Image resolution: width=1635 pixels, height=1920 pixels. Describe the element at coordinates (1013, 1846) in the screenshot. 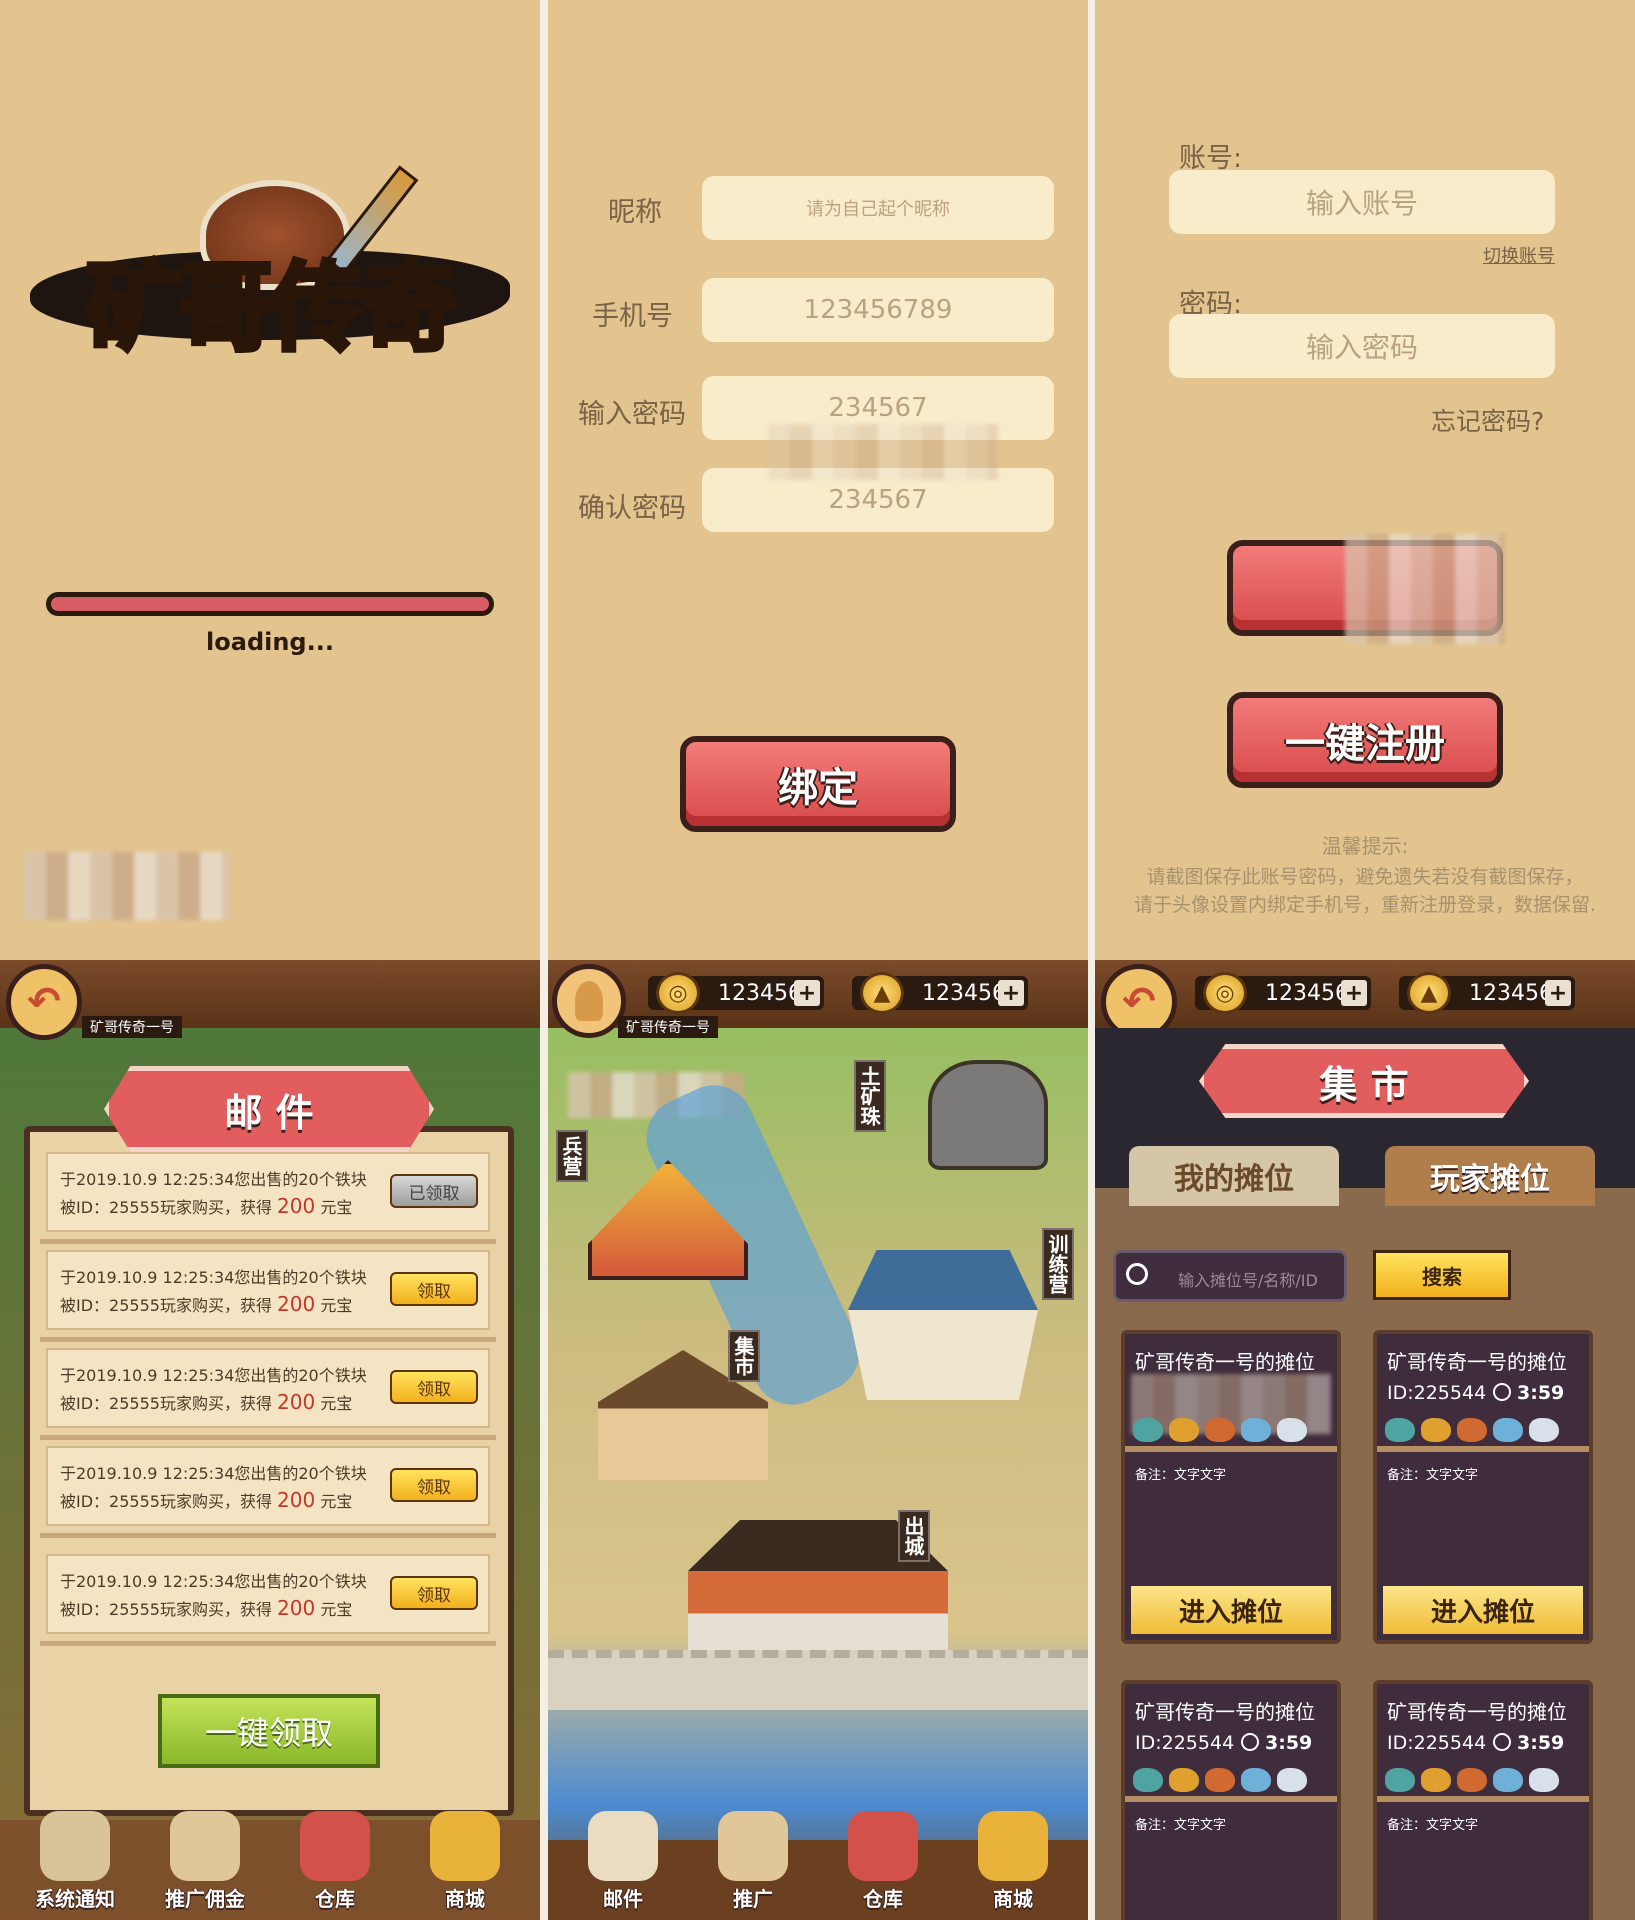

I see `shop-icon` at that location.